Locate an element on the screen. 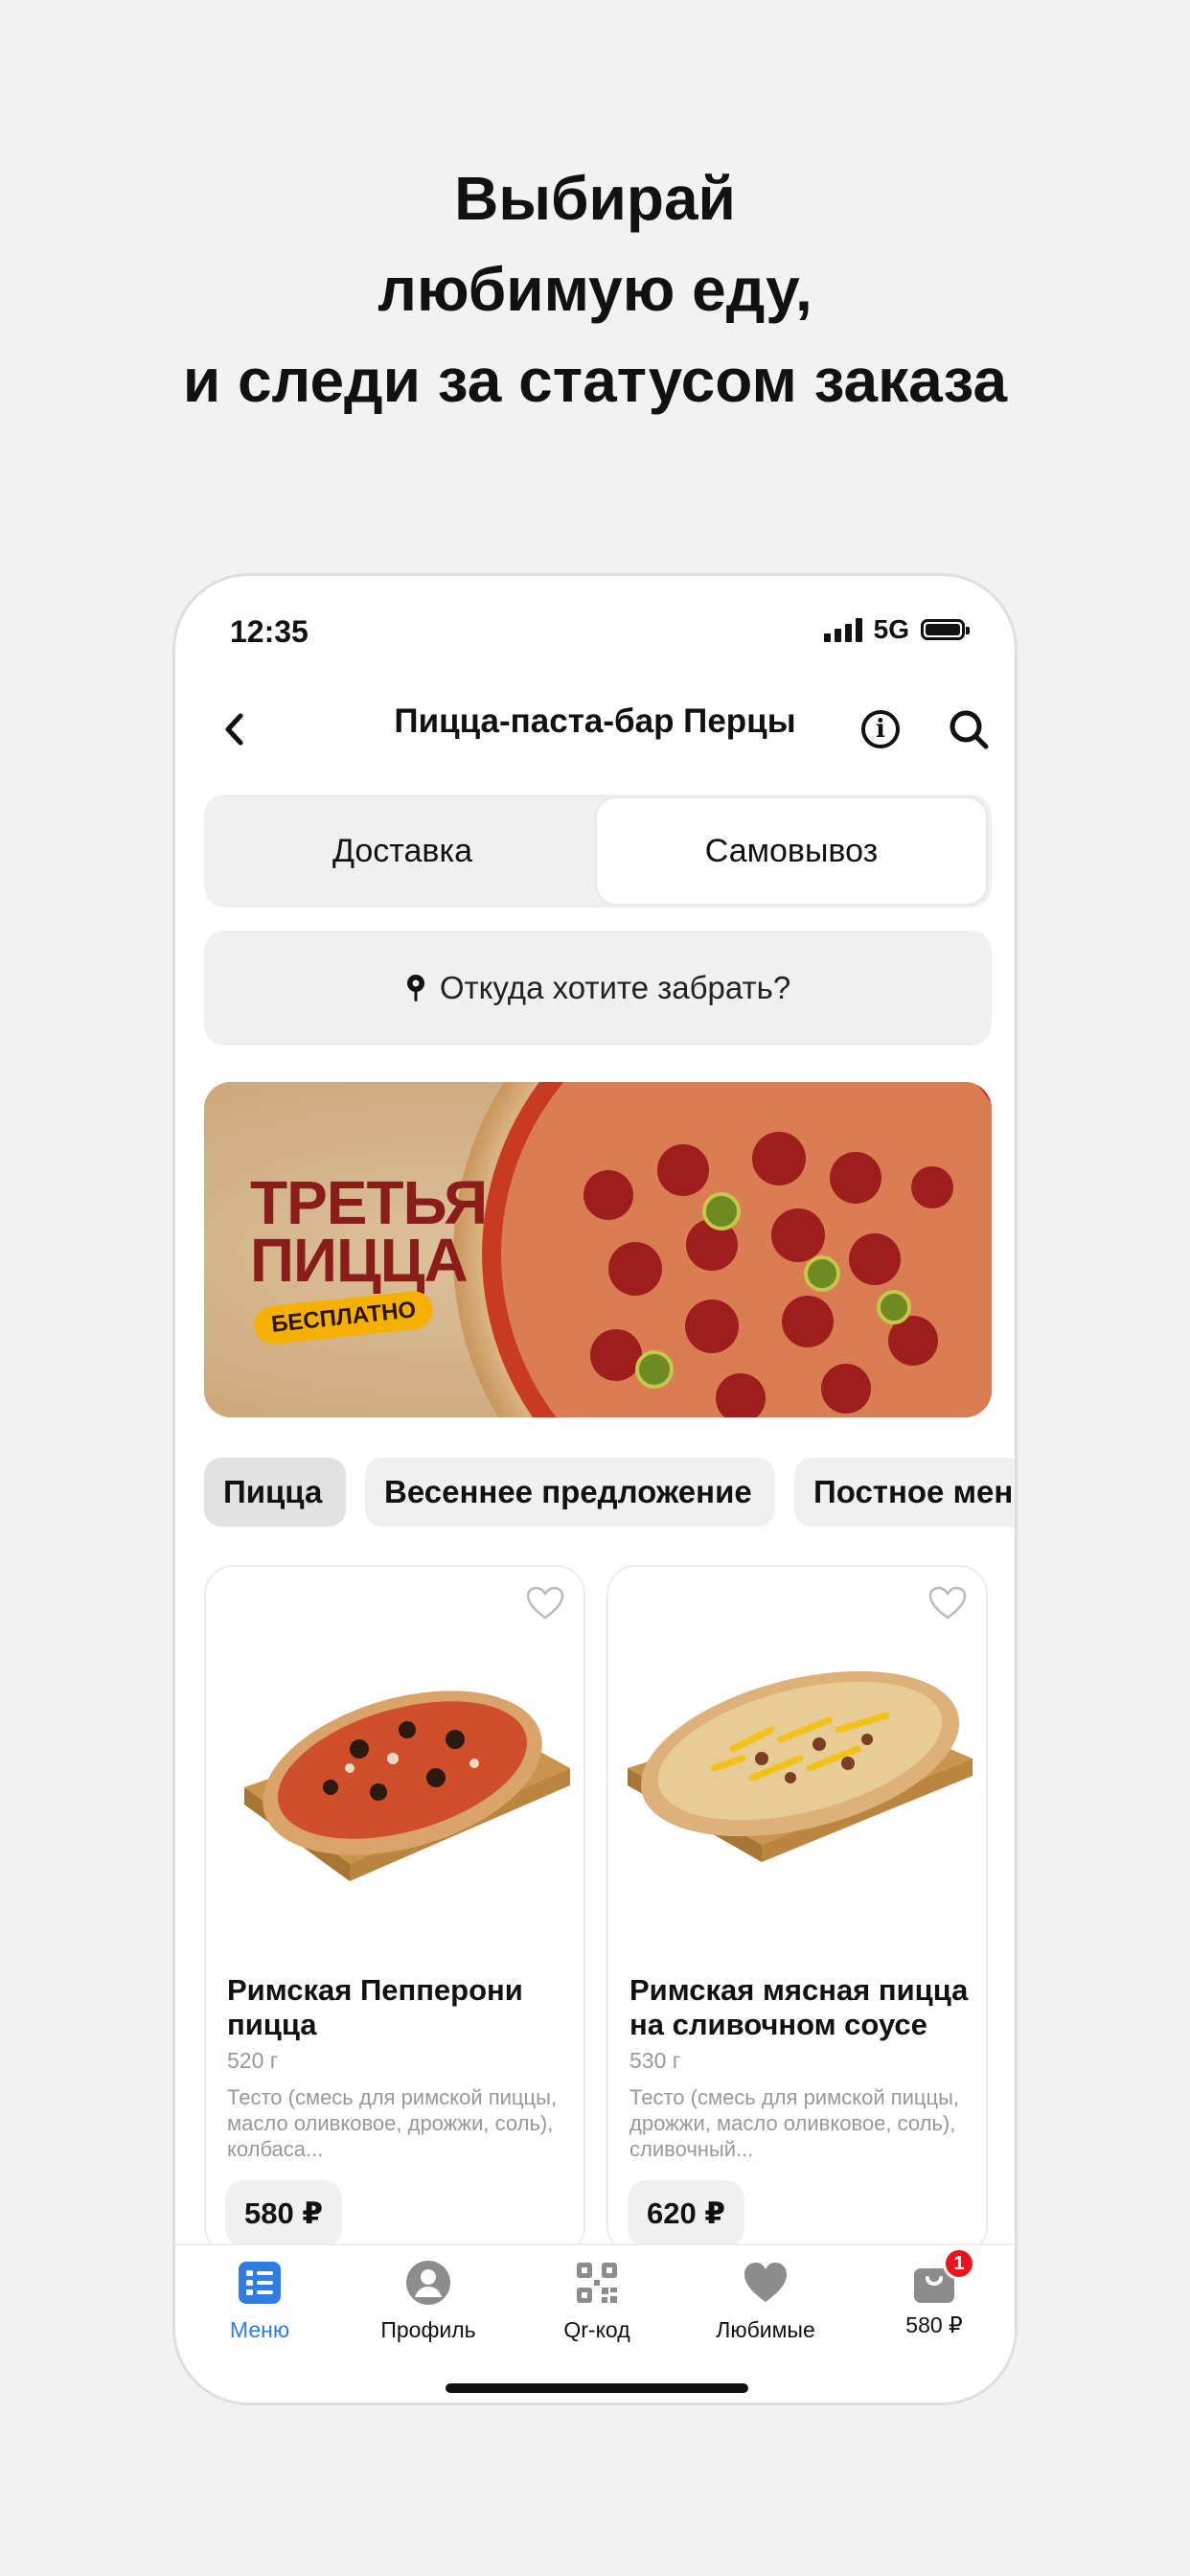 This screenshot has height=2576, width=1190. status-time: 12:35 is located at coordinates (270, 631).